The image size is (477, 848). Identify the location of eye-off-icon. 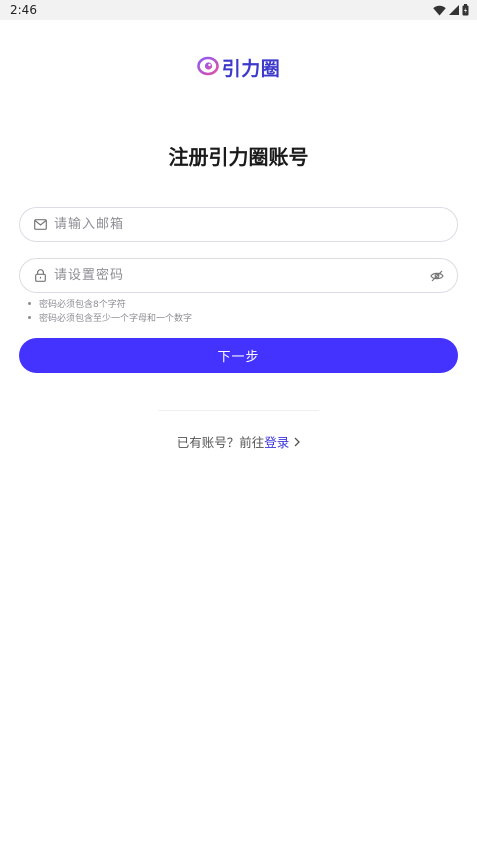
(437, 276).